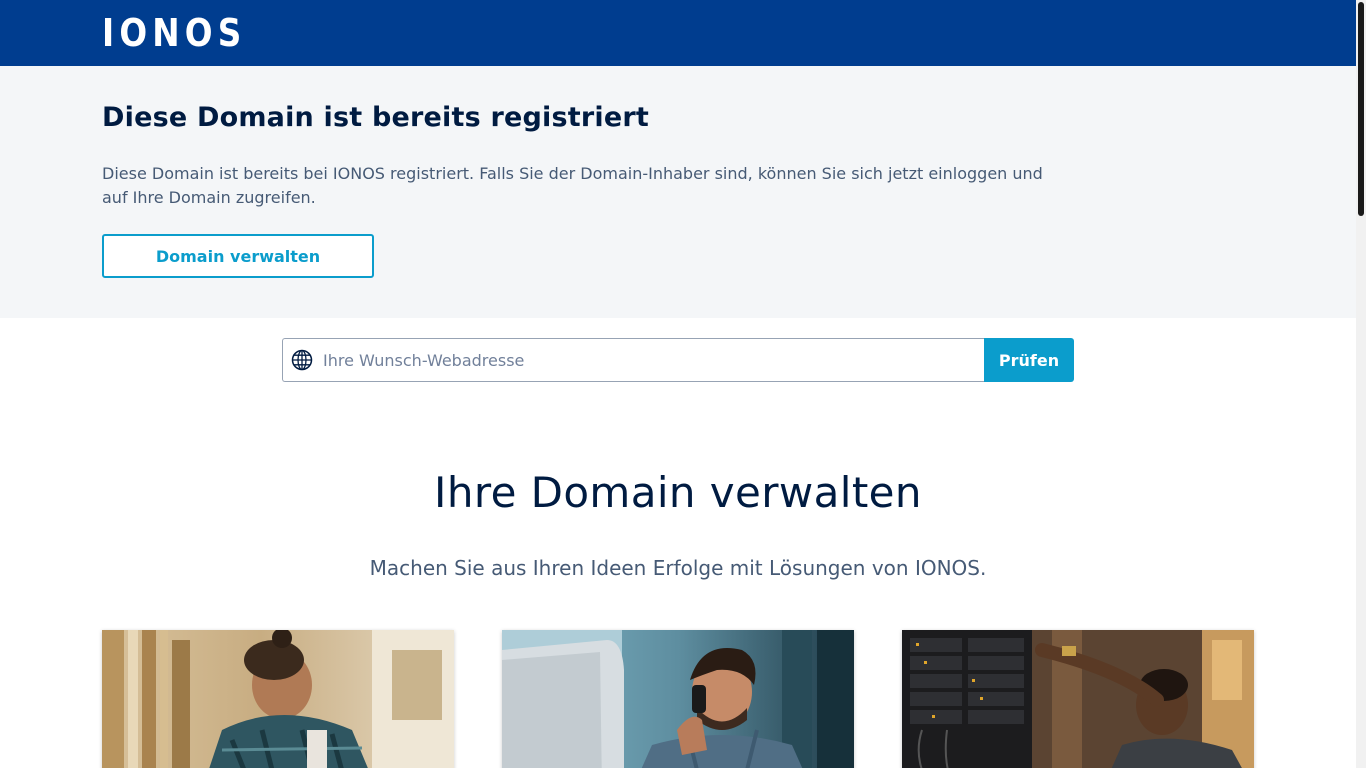 This screenshot has height=768, width=1366. I want to click on check-domain-button: Prüfen, so click(1029, 360).